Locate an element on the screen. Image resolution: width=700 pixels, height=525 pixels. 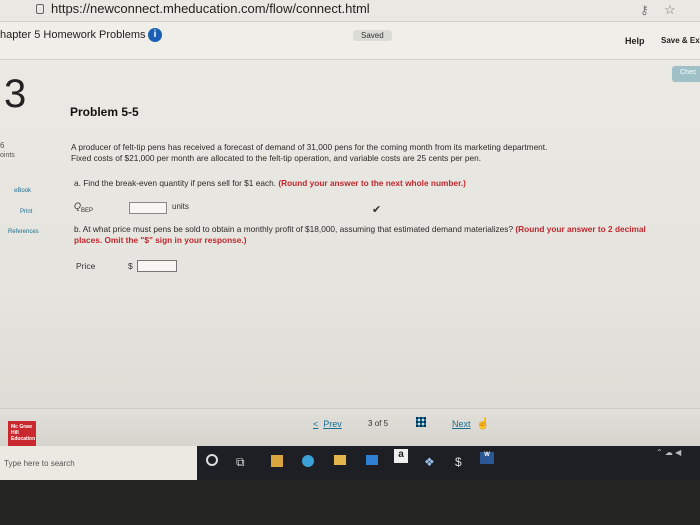
qbep-label: QBEP is located at coordinates (84, 207).